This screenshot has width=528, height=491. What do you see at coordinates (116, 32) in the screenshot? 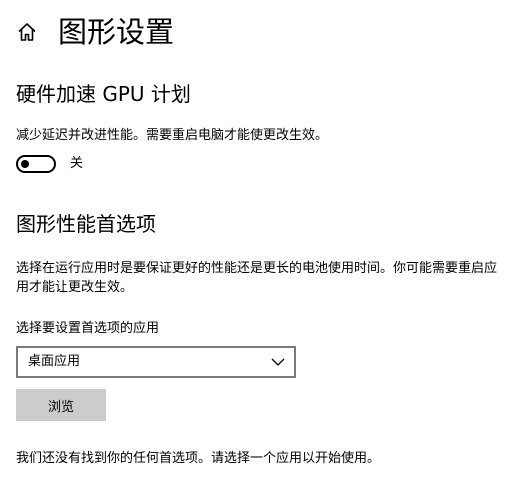
I see `page-title: 图形设置` at bounding box center [116, 32].